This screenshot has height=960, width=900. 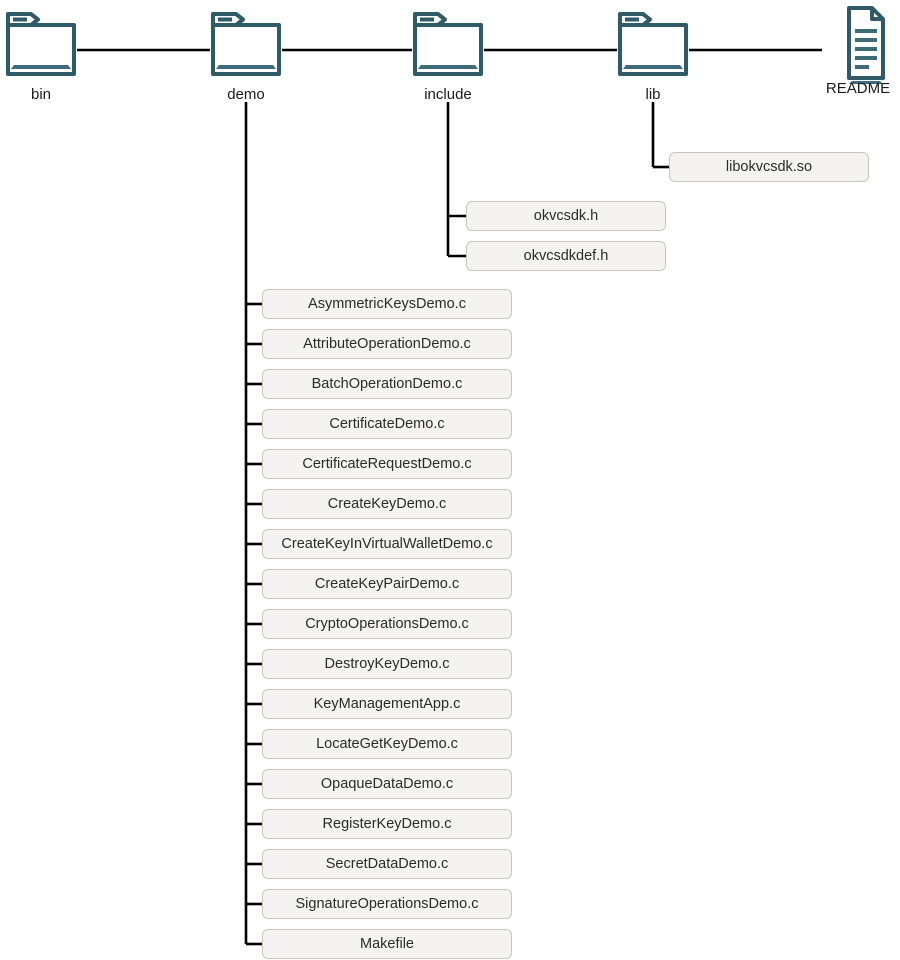 I want to click on leaf-node-label: CertificateDemo.c, so click(x=387, y=424).